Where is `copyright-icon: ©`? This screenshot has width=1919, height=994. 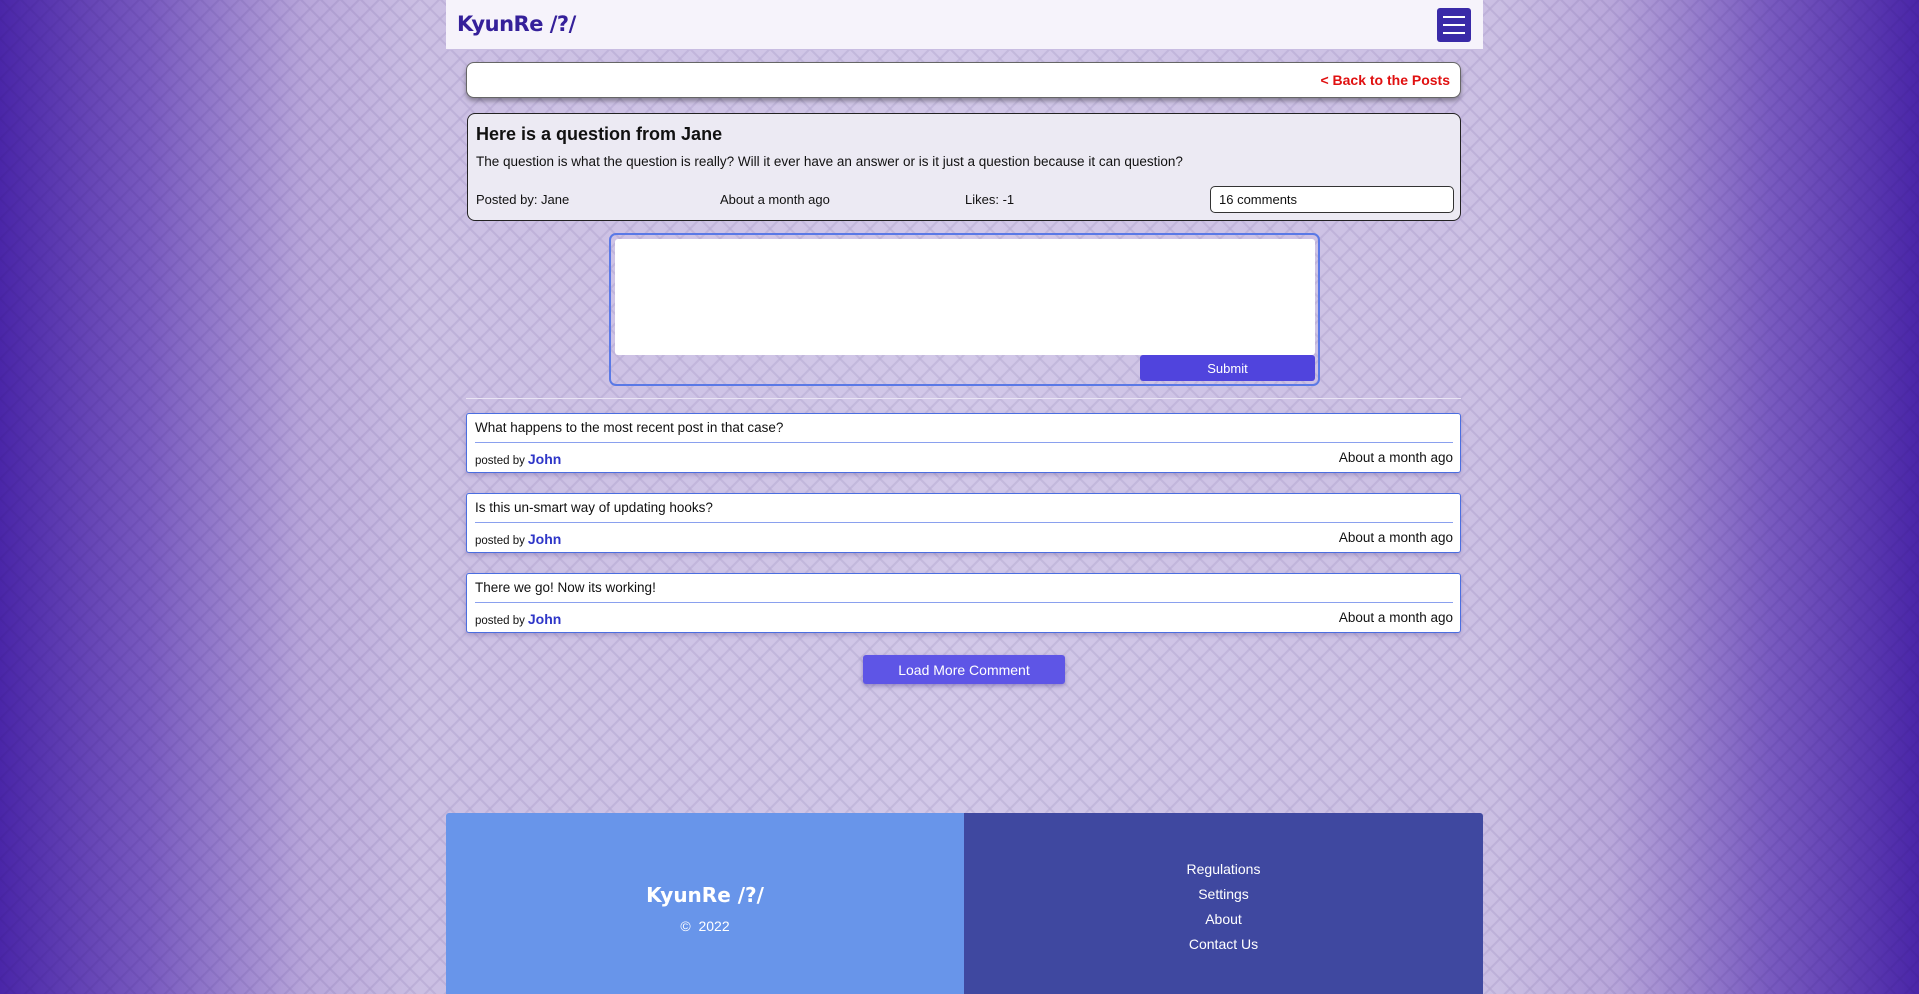
copyright-icon: © is located at coordinates (685, 926).